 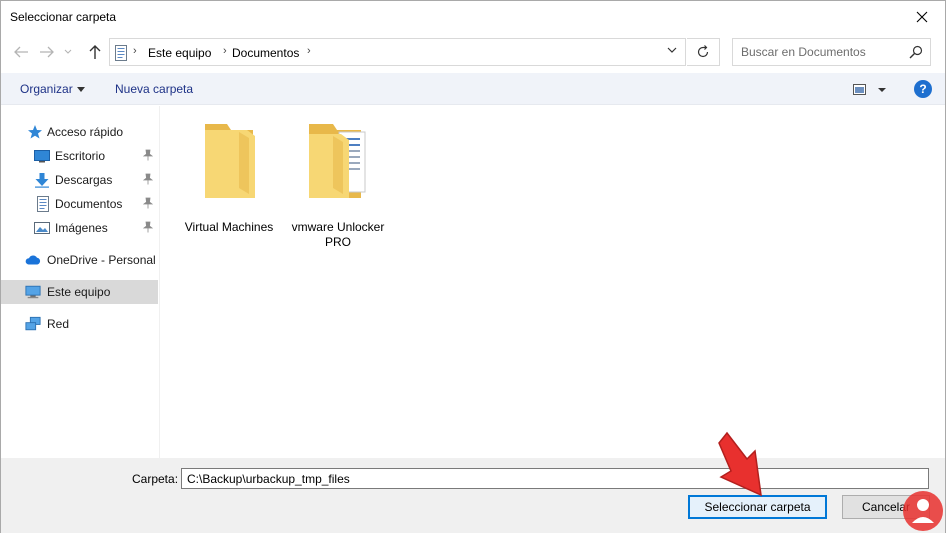 I want to click on sidebar-item-onedrive: OneDrive - Personal, so click(x=79, y=260).